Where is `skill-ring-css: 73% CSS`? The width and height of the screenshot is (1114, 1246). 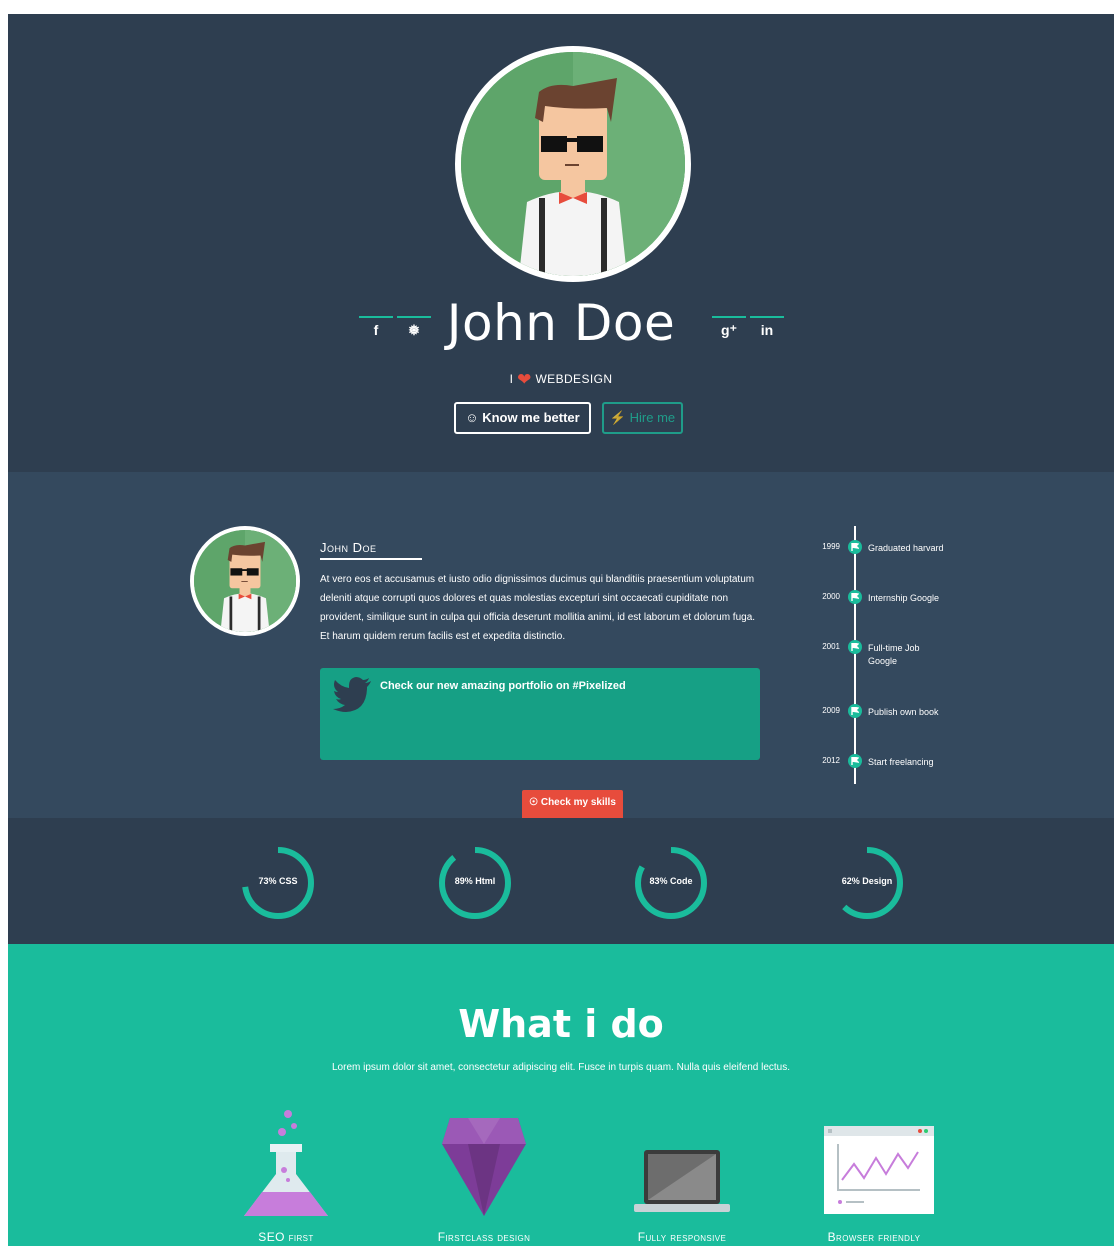 skill-ring-css: 73% CSS is located at coordinates (278, 883).